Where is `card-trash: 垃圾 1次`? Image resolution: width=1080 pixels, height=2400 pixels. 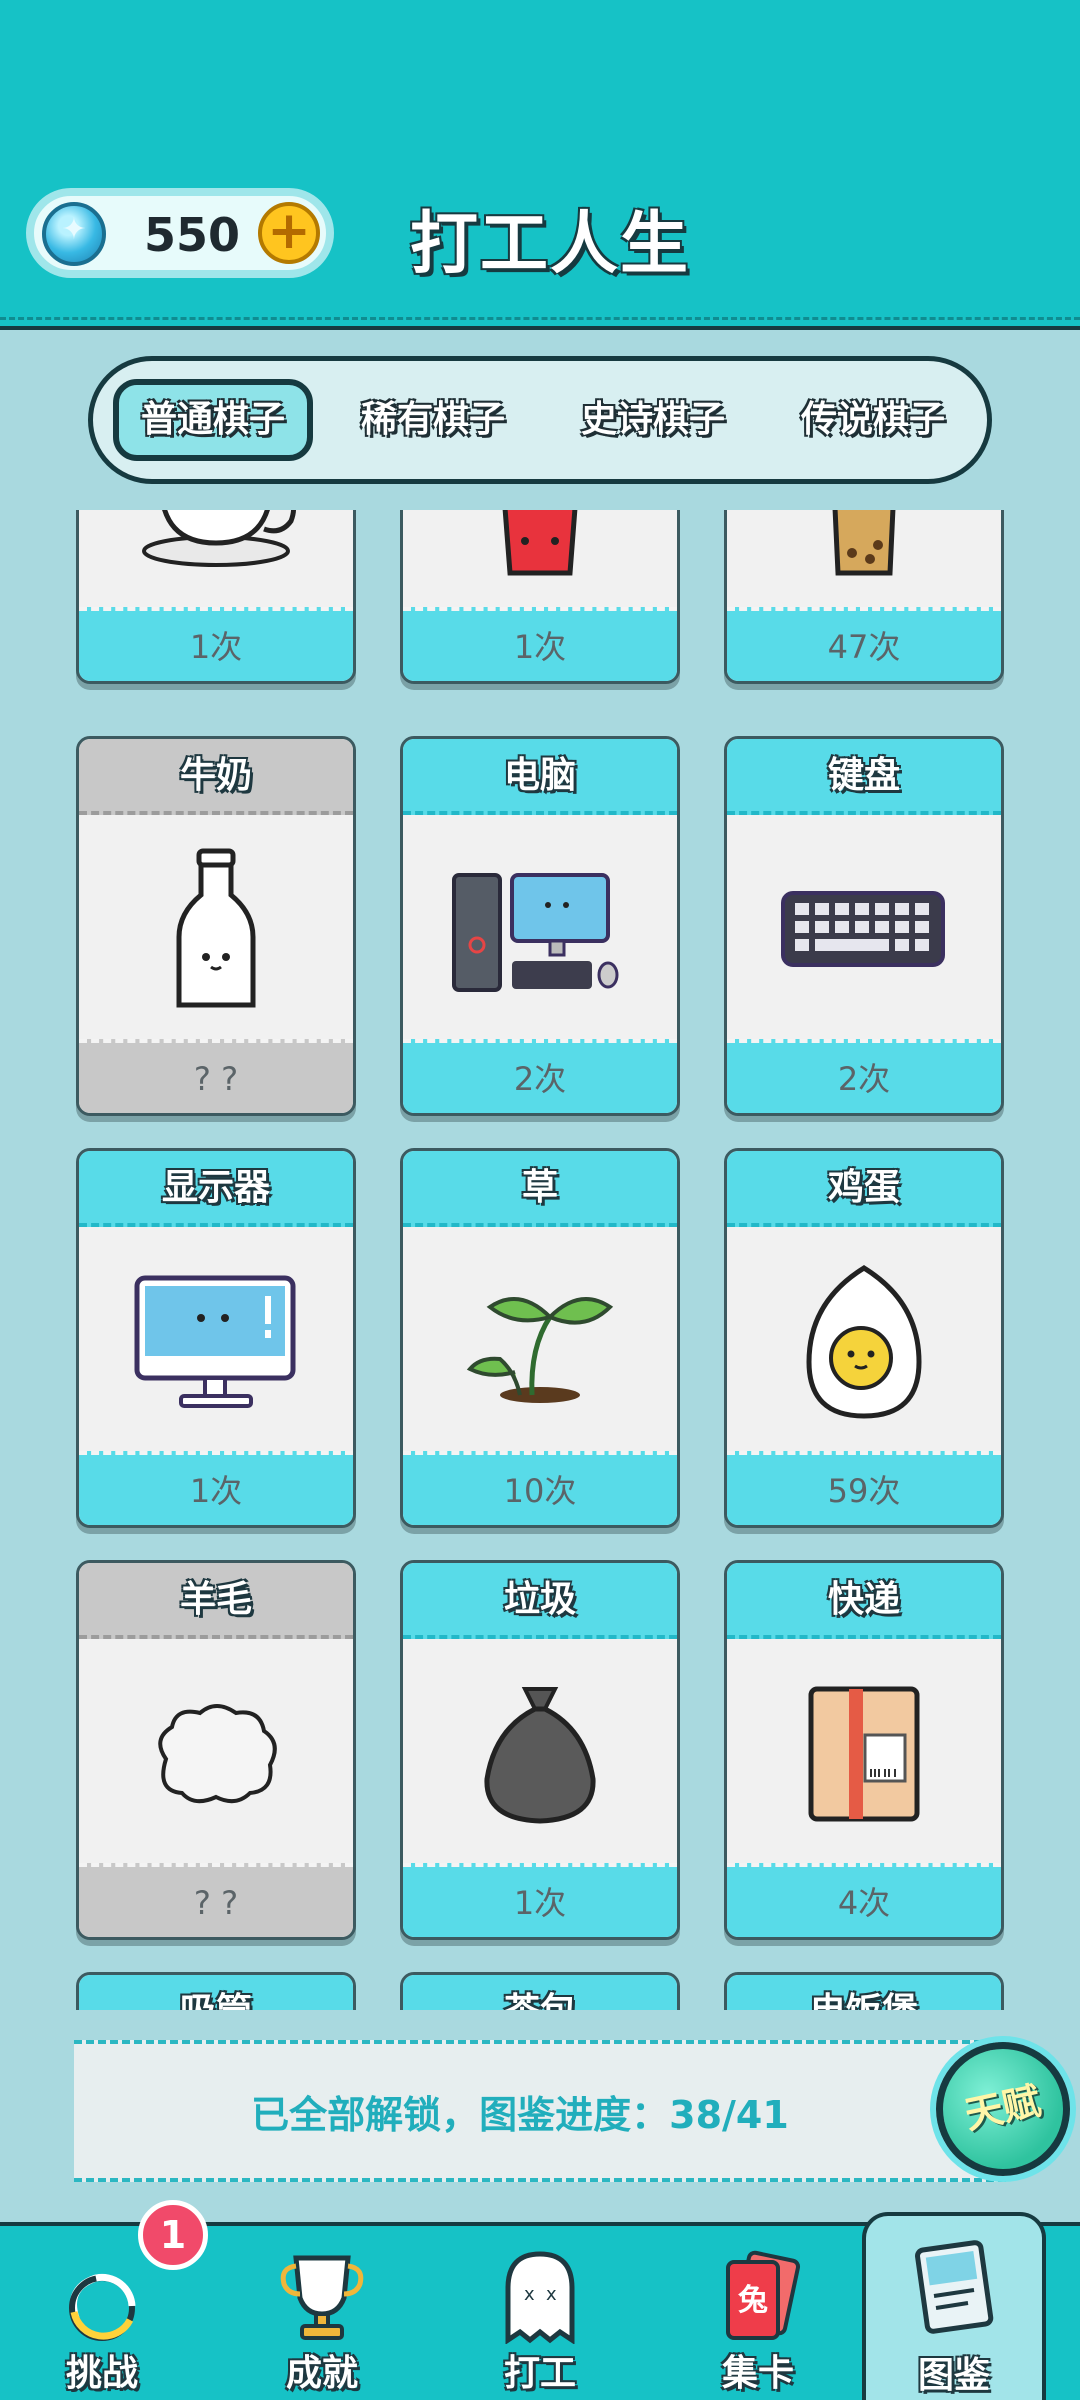 card-trash: 垃圾 1次 is located at coordinates (540, 1750).